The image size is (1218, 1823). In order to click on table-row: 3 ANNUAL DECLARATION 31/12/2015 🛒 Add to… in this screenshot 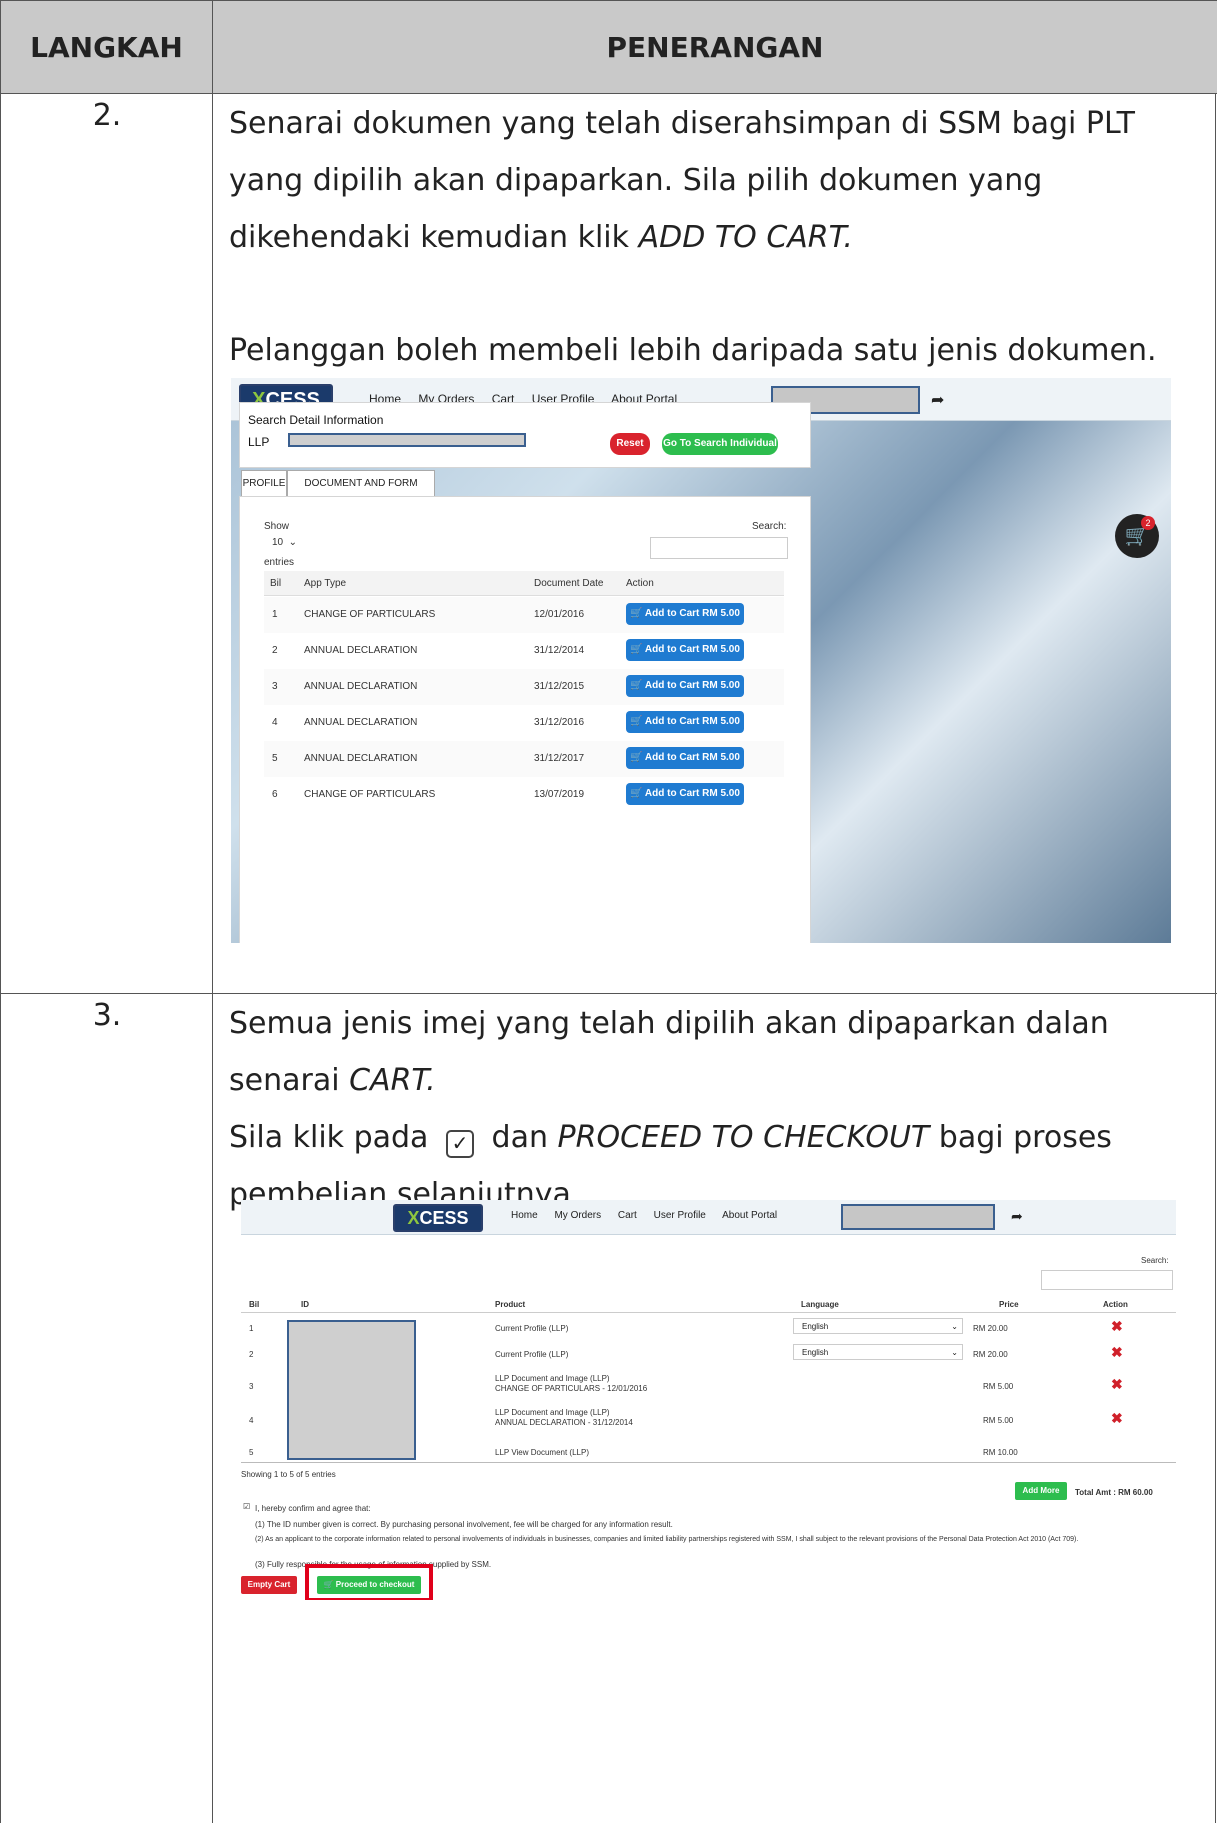, I will do `click(524, 687)`.